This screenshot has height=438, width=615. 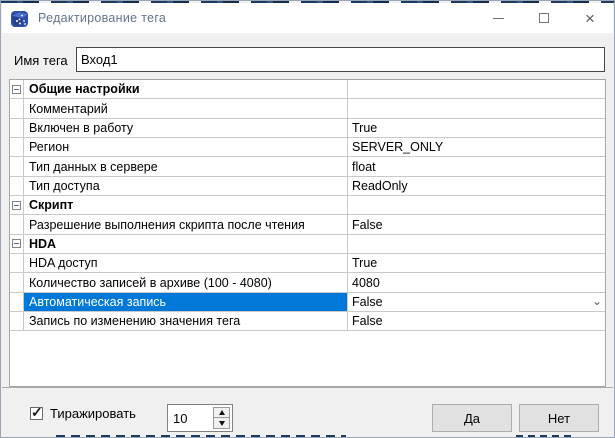 I want to click on property-value-text: float, so click(x=364, y=166).